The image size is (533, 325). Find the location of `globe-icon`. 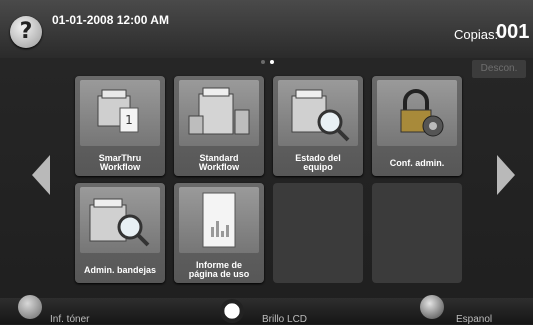

globe-icon is located at coordinates (432, 307).